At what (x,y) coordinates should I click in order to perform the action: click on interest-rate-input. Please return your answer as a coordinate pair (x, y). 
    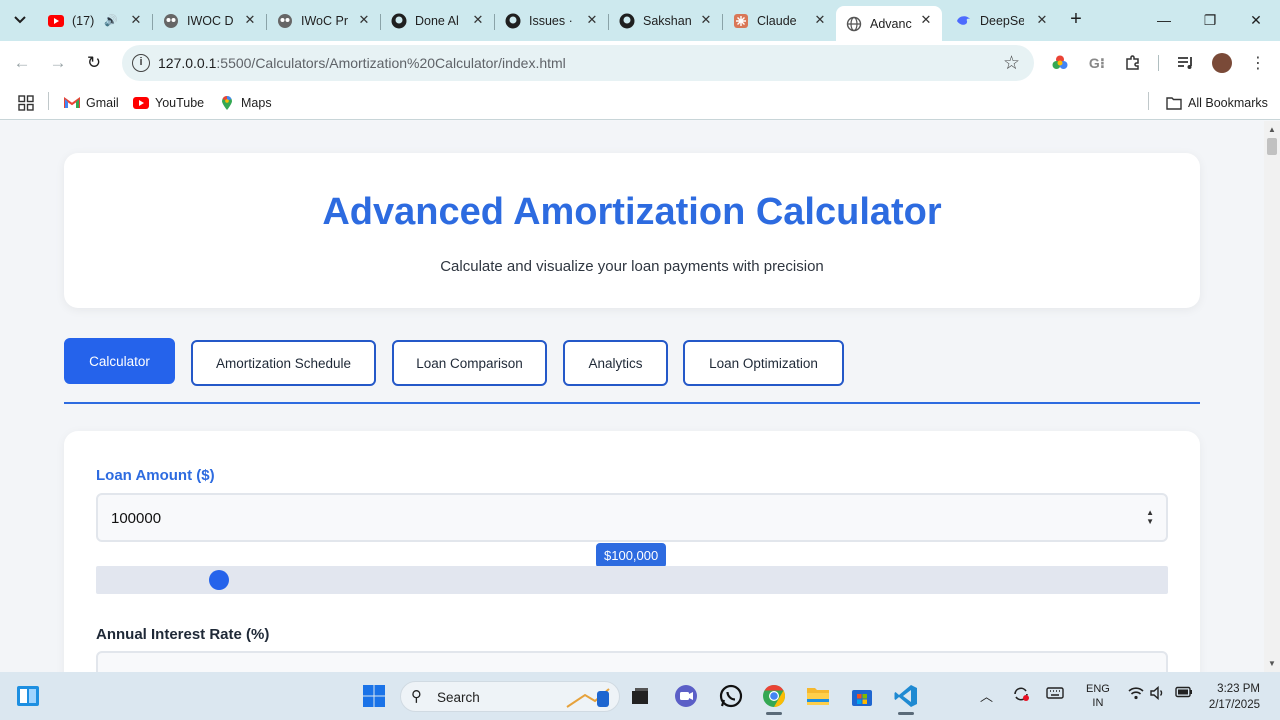
    Looking at the image, I should click on (632, 661).